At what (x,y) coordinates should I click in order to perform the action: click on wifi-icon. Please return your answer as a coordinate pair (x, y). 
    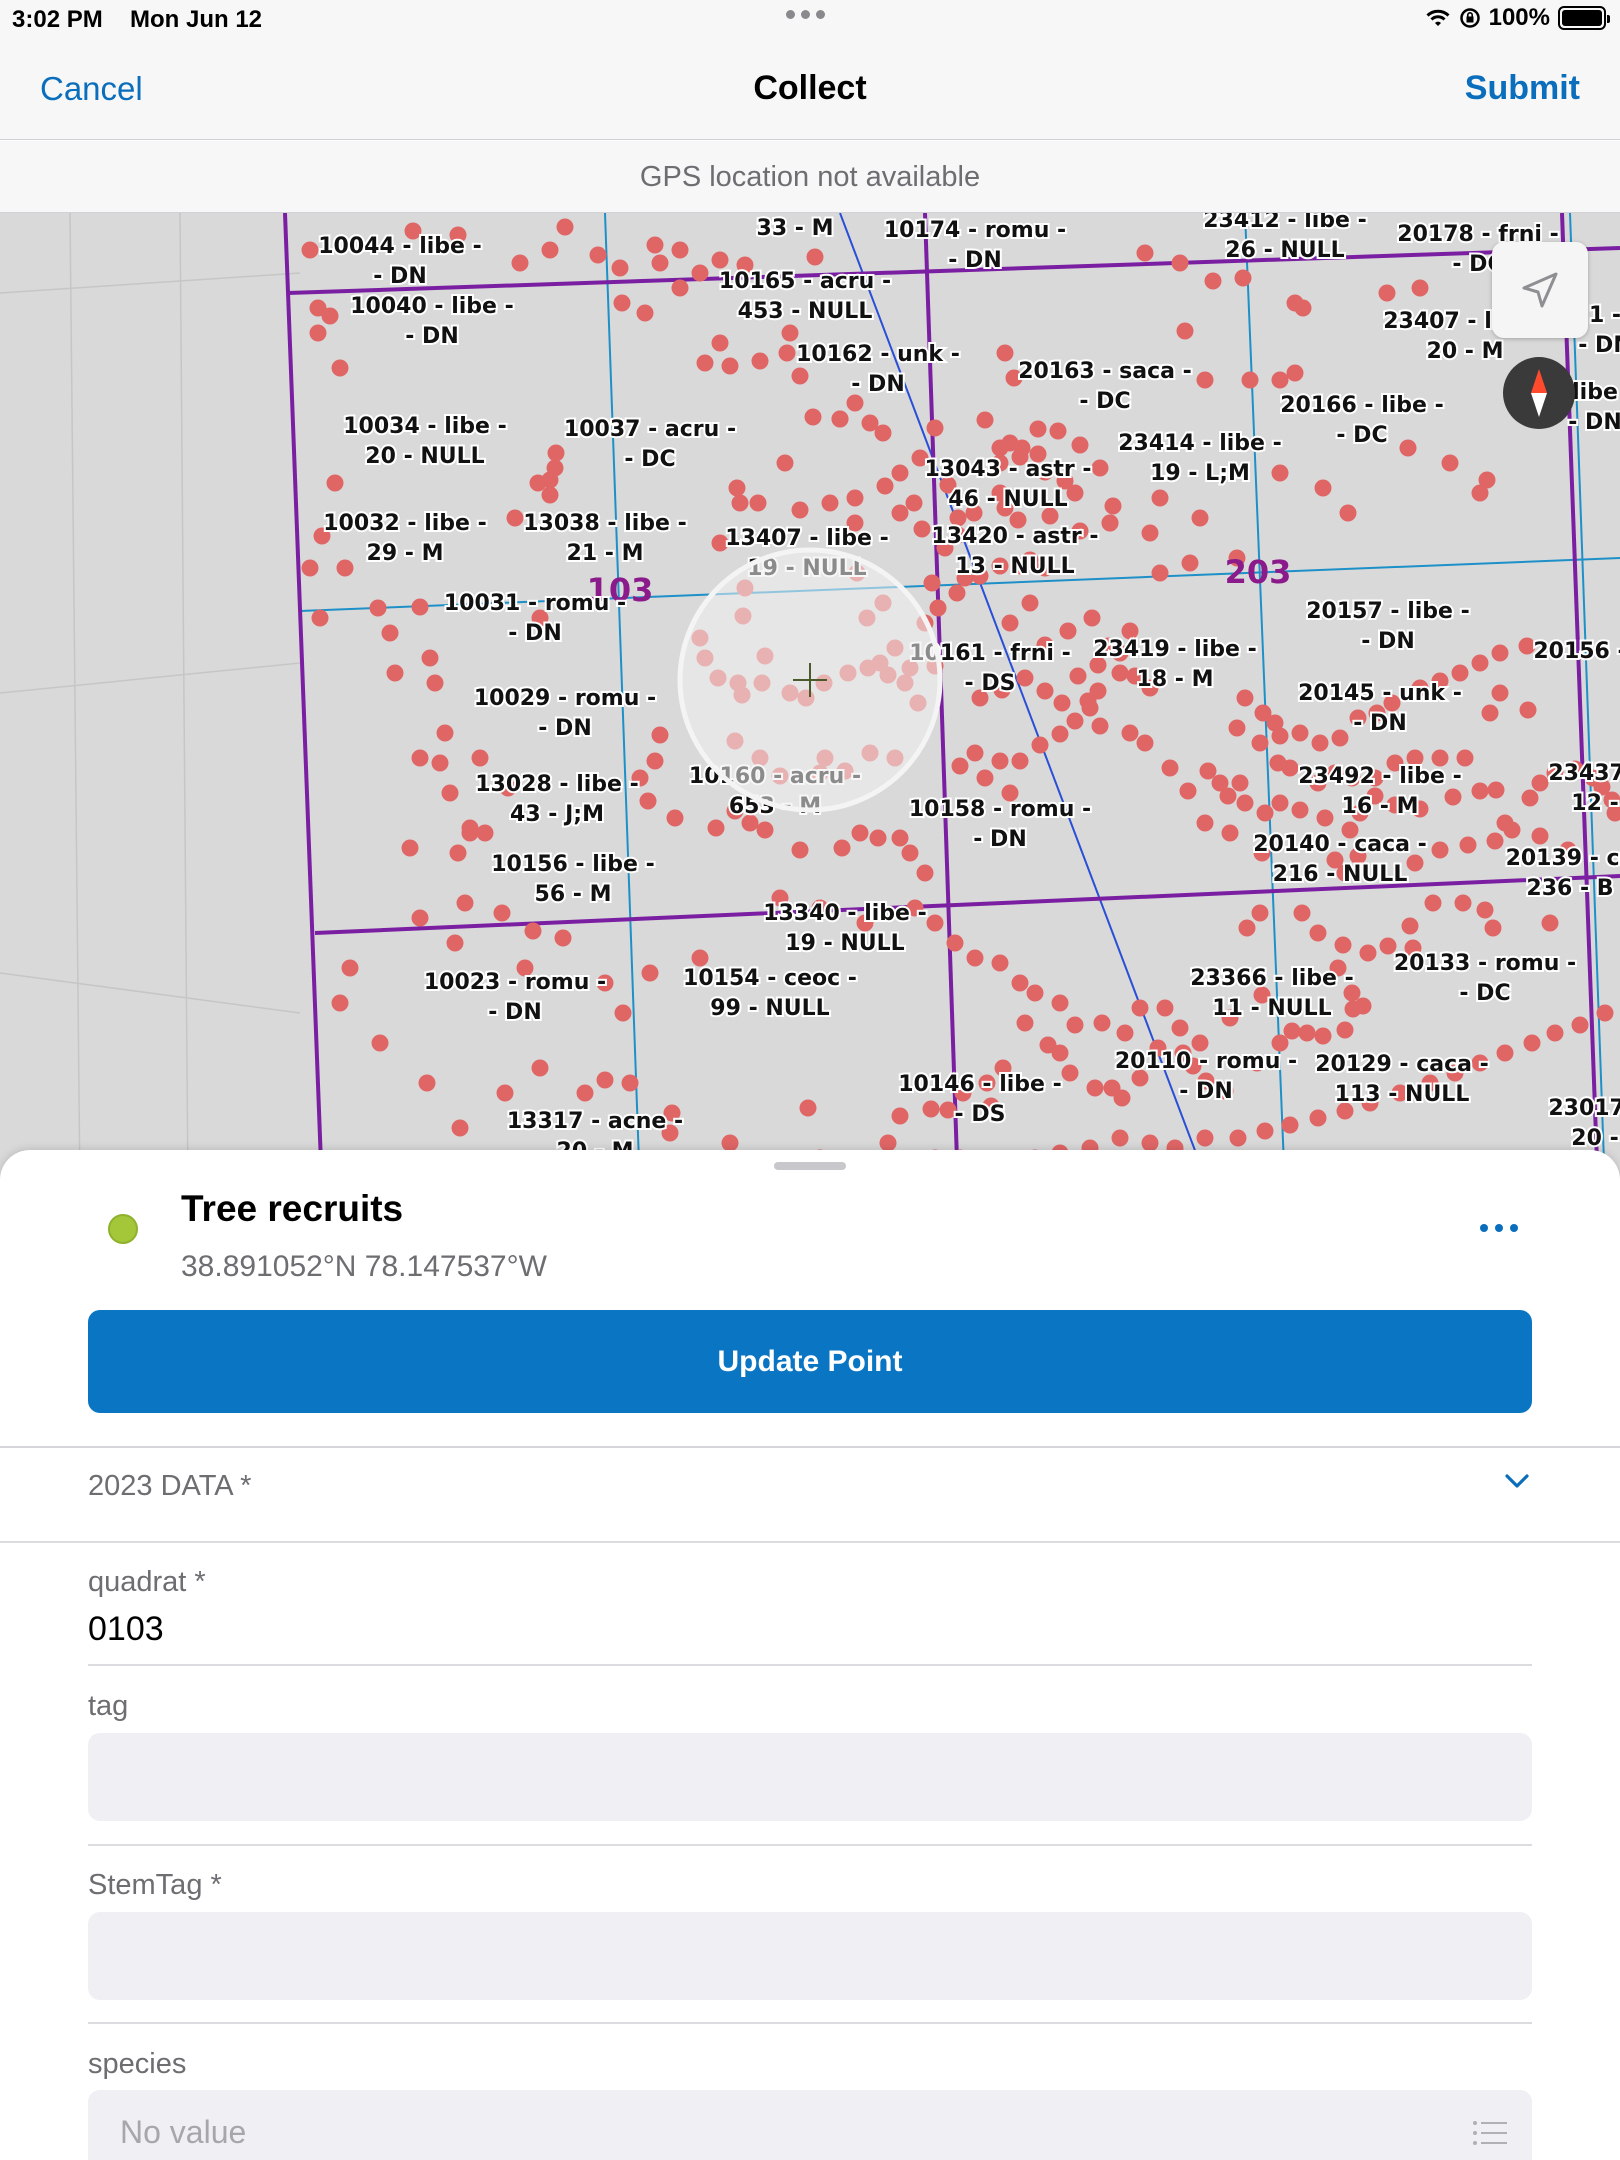
    Looking at the image, I should click on (1438, 17).